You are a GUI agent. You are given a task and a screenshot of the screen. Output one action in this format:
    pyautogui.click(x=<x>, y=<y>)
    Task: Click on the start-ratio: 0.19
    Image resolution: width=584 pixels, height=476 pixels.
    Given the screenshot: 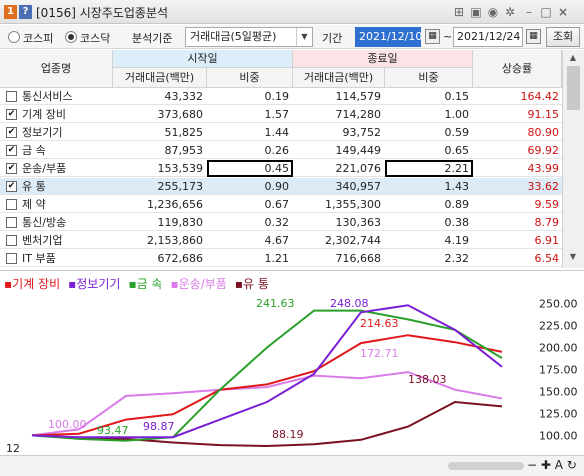 What is the action you would take?
    pyautogui.click(x=277, y=96)
    